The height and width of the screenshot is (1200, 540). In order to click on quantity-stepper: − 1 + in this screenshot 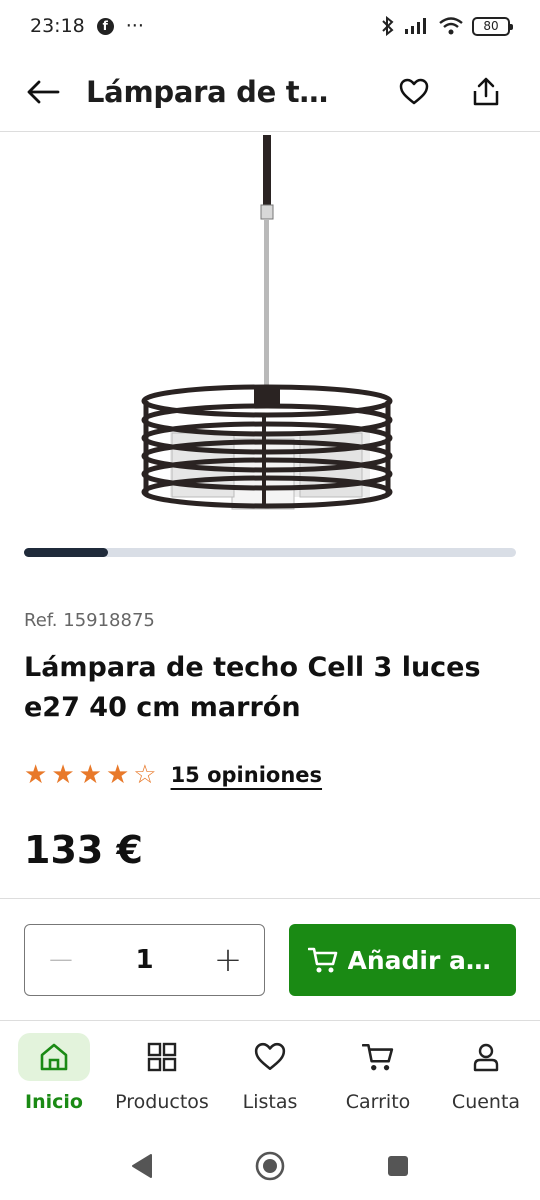, I will do `click(144, 960)`.